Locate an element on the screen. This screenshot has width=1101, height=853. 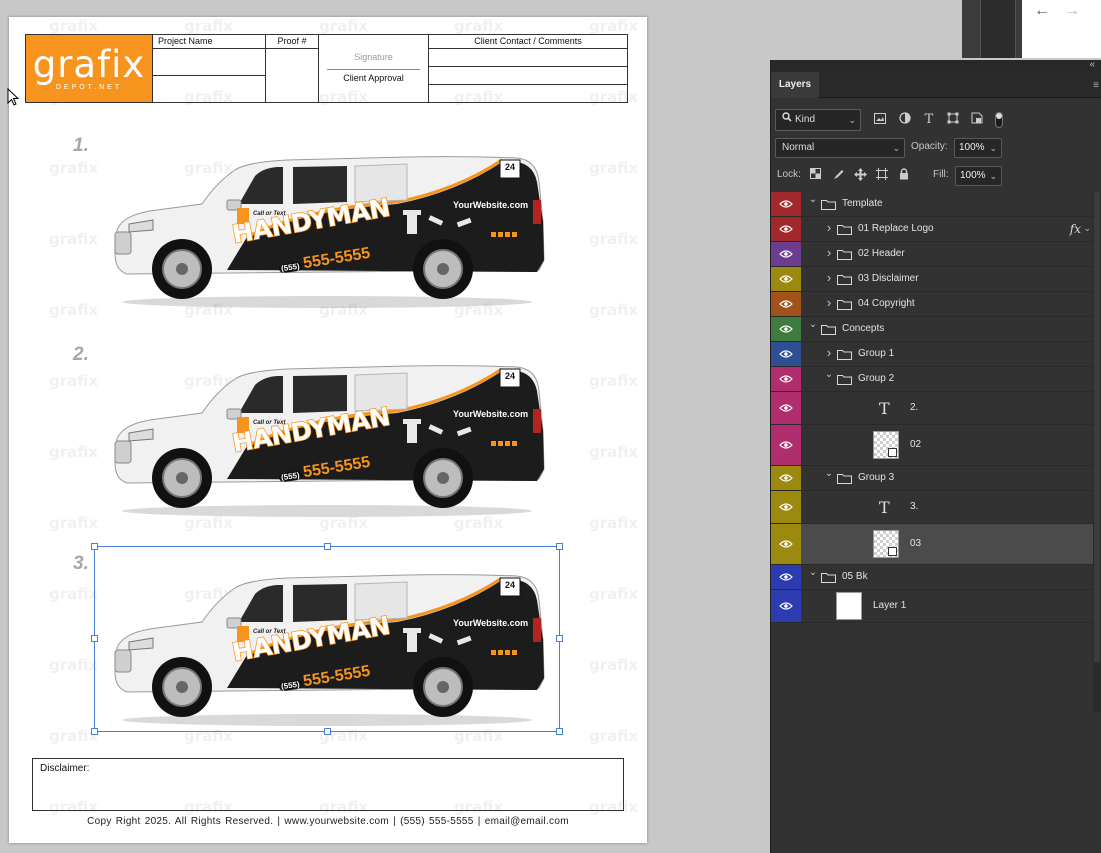
scrollbar-thumb is located at coordinates (1097, 427).